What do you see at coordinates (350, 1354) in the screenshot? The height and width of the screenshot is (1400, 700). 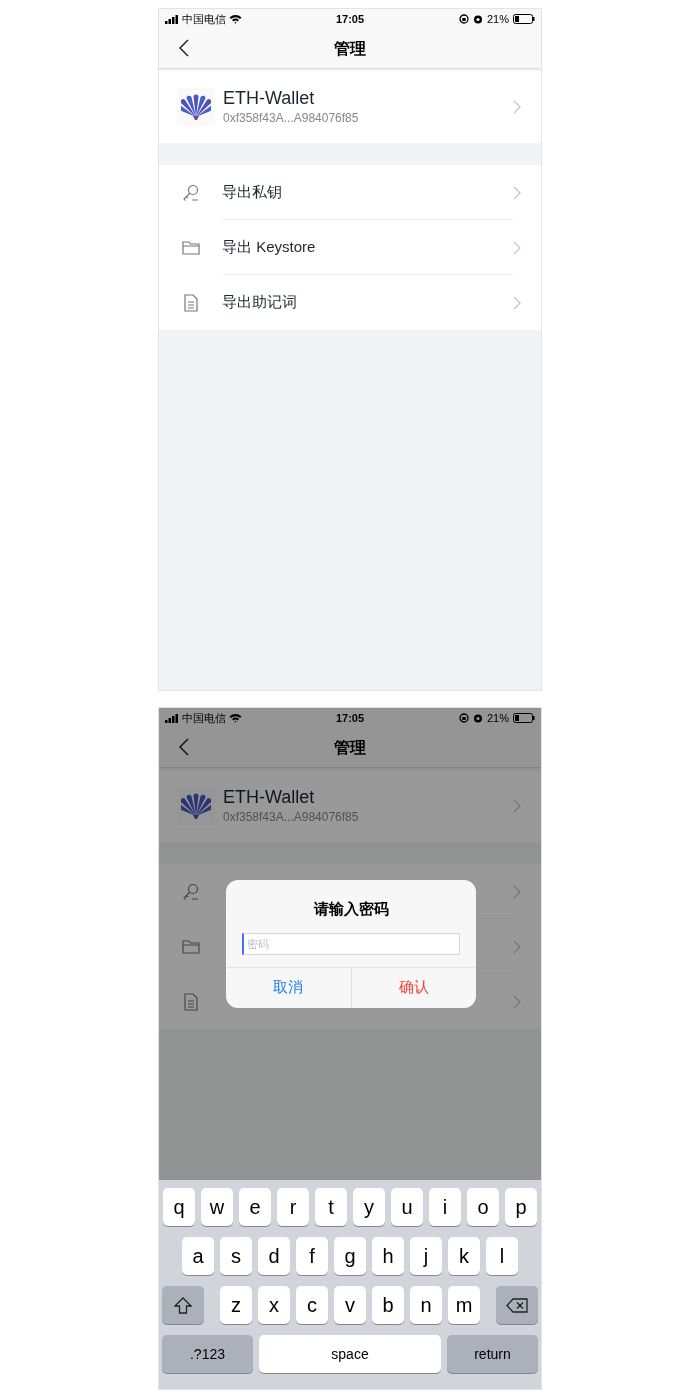 I see `space-key: space` at bounding box center [350, 1354].